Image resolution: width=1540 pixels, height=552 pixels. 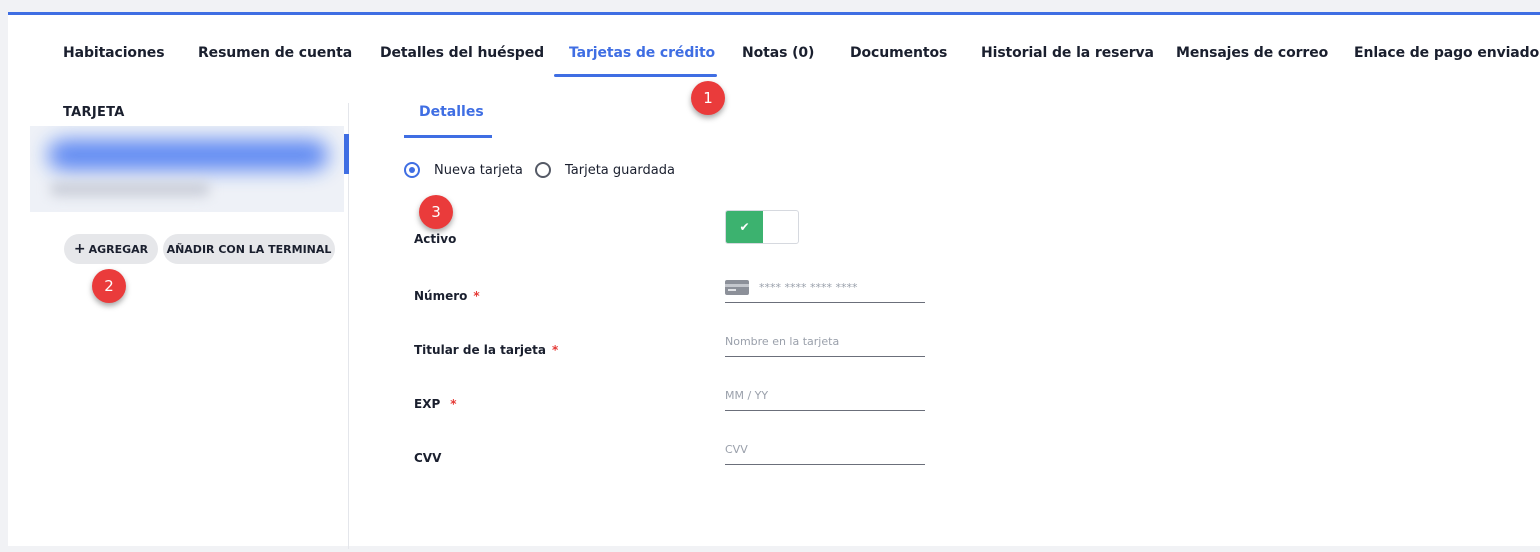 I want to click on check-icon: ✔, so click(x=744, y=227).